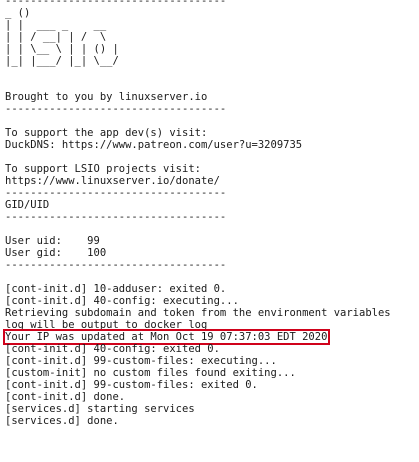 This screenshot has width=419, height=462. I want to click on ascii-logo-line: _ (), so click(18, 13).